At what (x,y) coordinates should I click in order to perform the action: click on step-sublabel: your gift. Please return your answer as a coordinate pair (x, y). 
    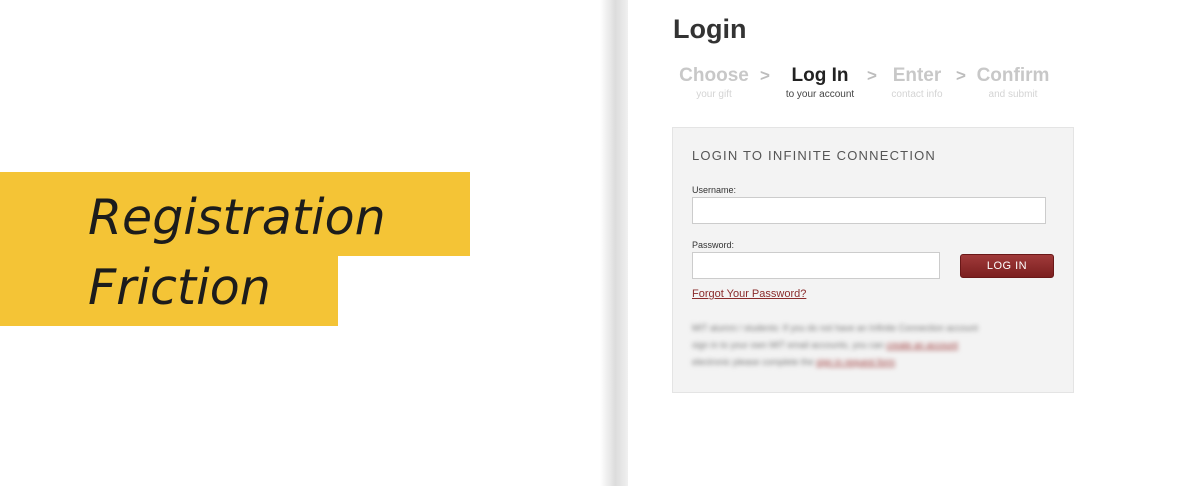
    Looking at the image, I should click on (714, 94).